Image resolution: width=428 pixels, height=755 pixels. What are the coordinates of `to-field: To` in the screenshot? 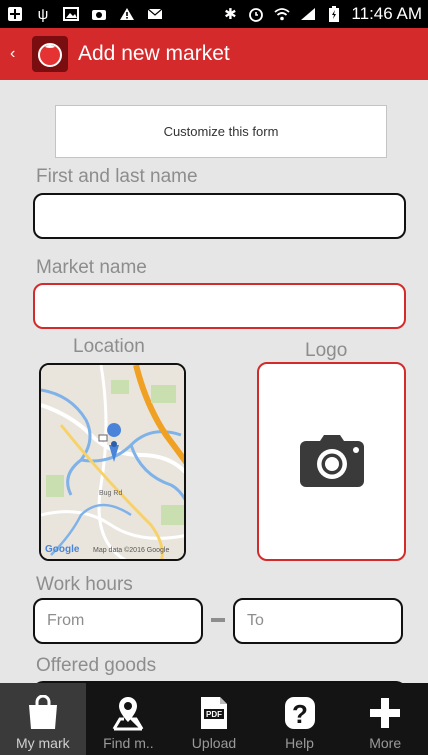 It's located at (318, 621).